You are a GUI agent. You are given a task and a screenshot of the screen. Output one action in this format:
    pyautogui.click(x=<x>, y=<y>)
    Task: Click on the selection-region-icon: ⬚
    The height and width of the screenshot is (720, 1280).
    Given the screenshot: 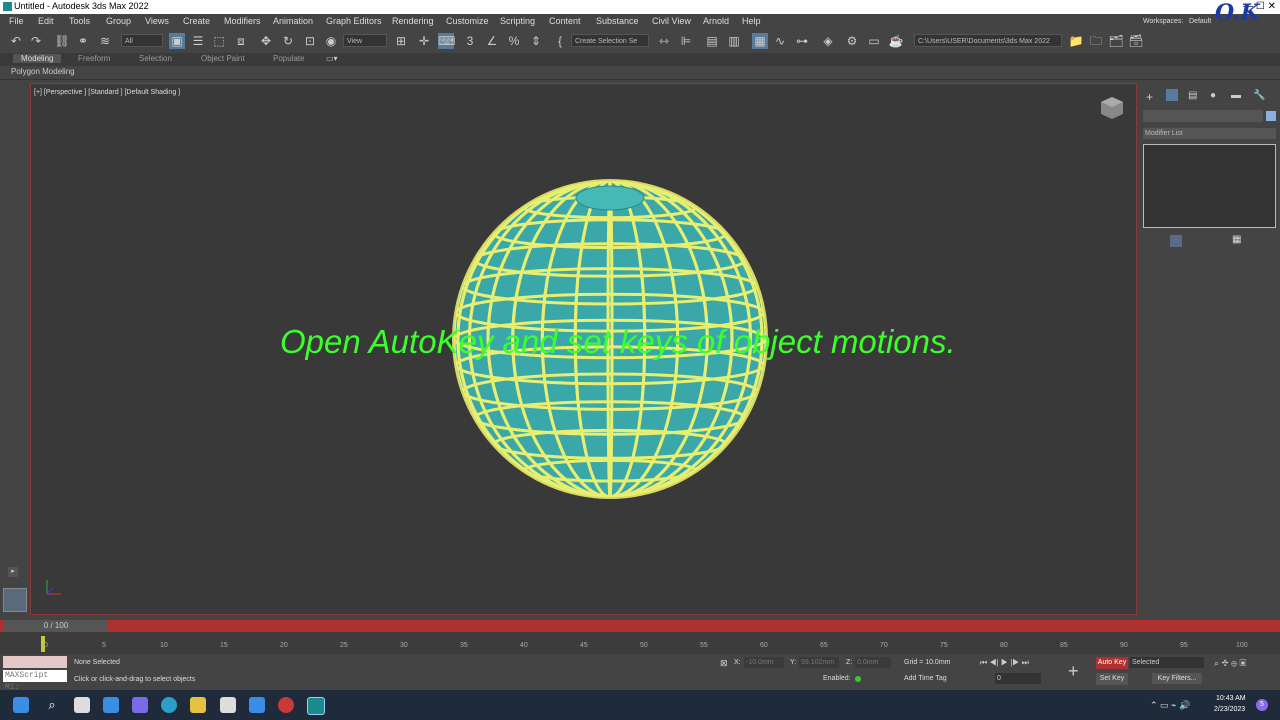 What is the action you would take?
    pyautogui.click(x=219, y=41)
    